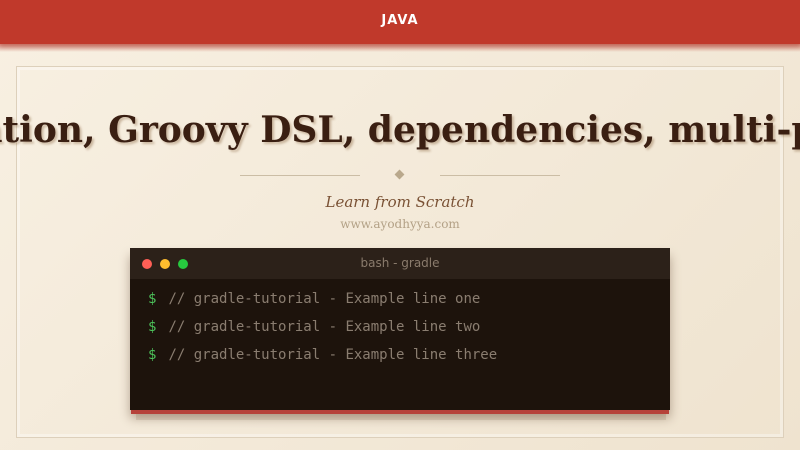 The height and width of the screenshot is (450, 800). What do you see at coordinates (400, 224) in the screenshot?
I see `site-url: www.ayodhyya.com` at bounding box center [400, 224].